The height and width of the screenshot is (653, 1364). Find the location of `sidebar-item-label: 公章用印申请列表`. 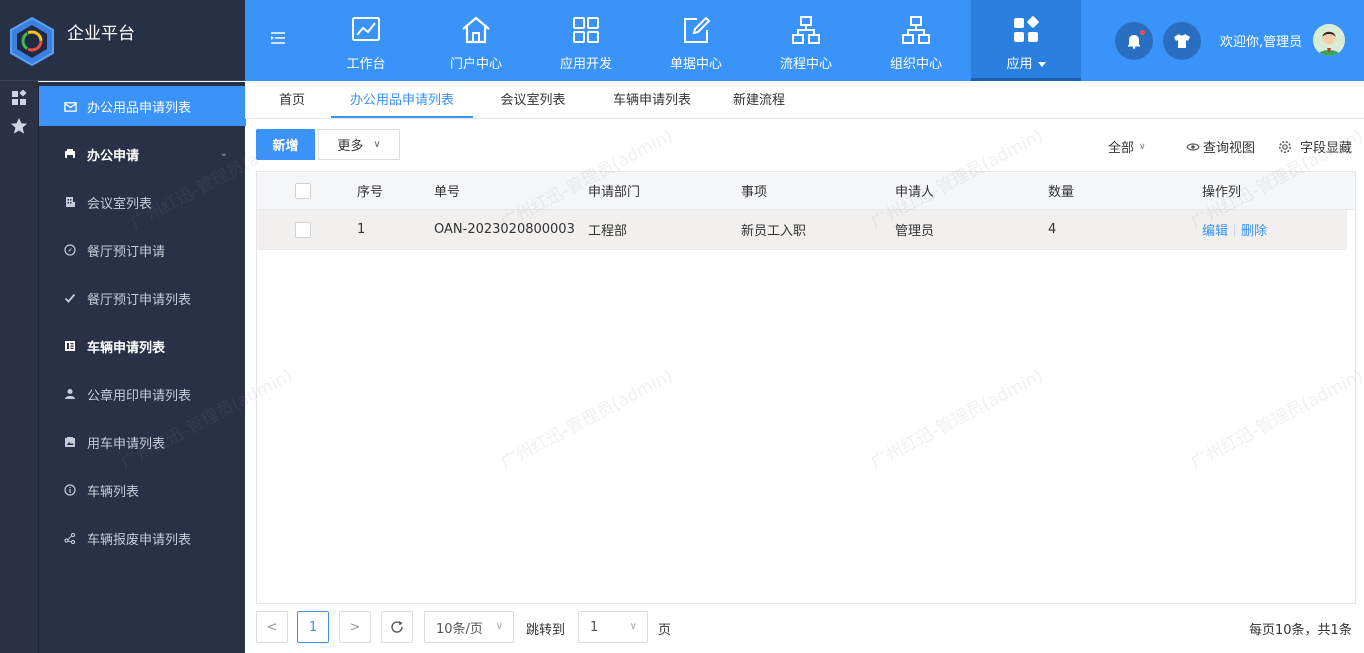

sidebar-item-label: 公章用印申请列表 is located at coordinates (139, 396).